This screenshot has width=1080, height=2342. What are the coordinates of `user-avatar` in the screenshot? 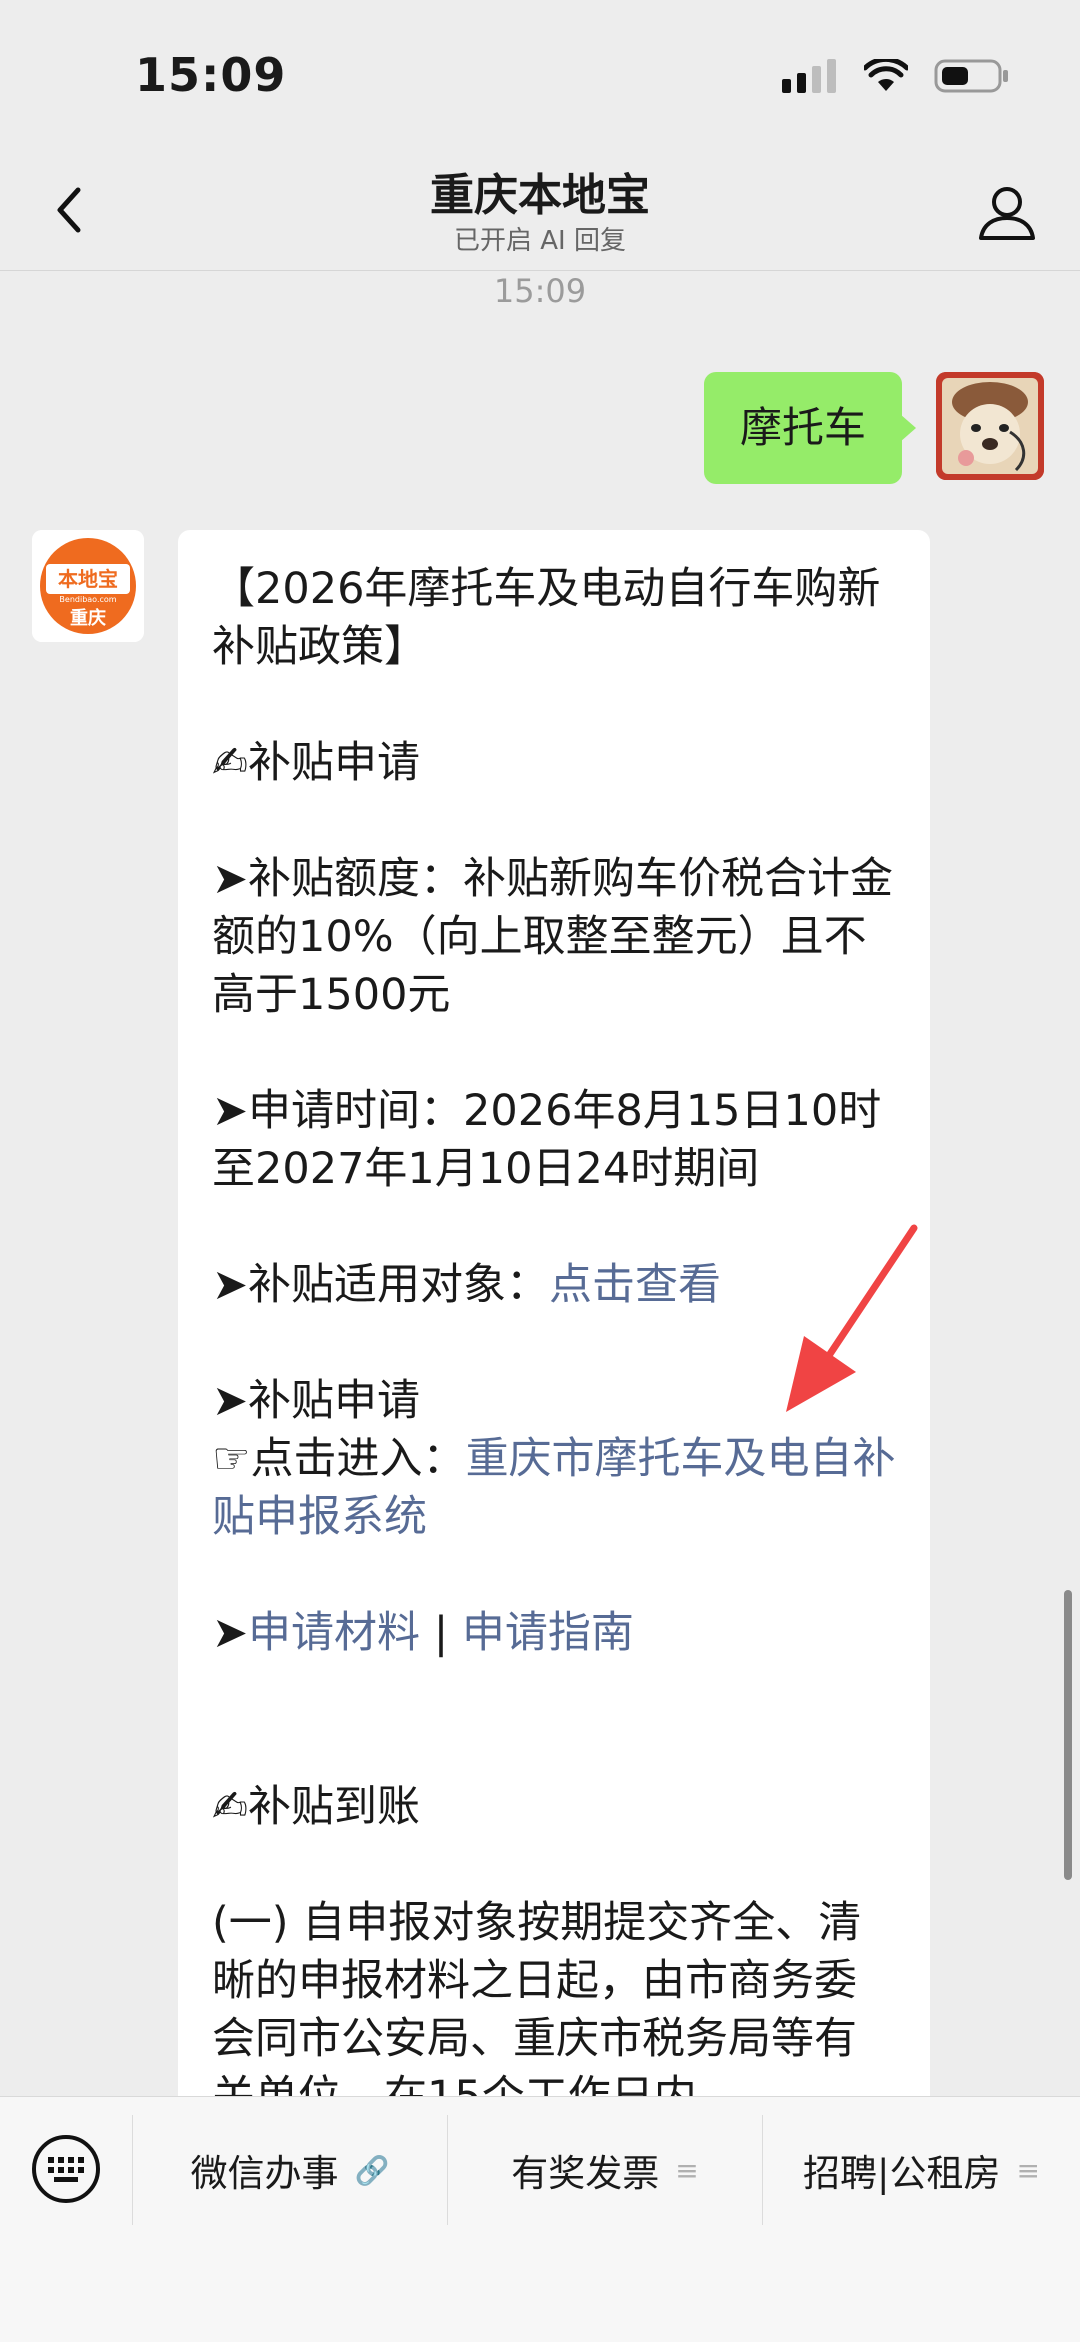 It's located at (990, 426).